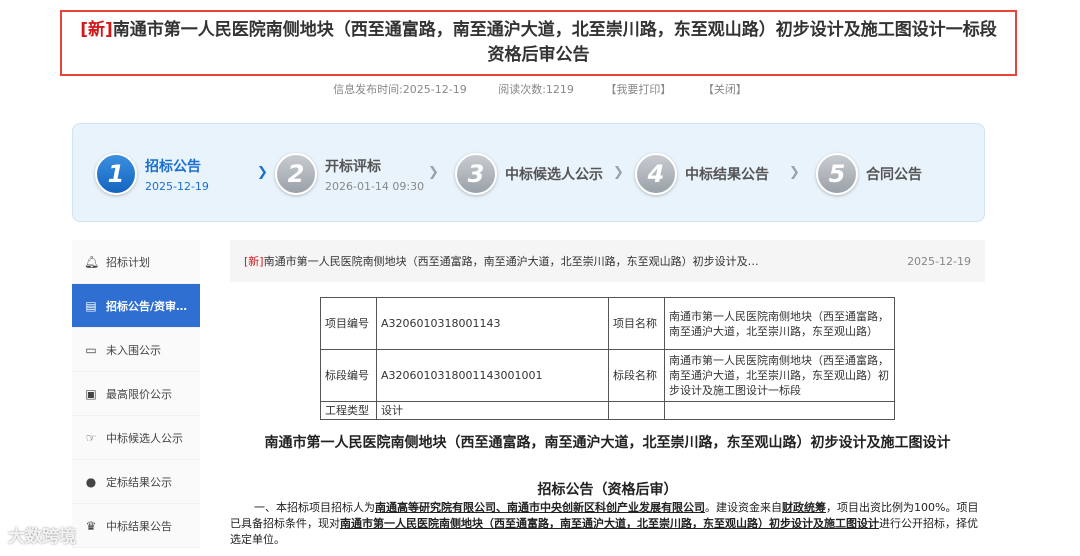  I want to click on step-number-circle: 4, so click(656, 174).